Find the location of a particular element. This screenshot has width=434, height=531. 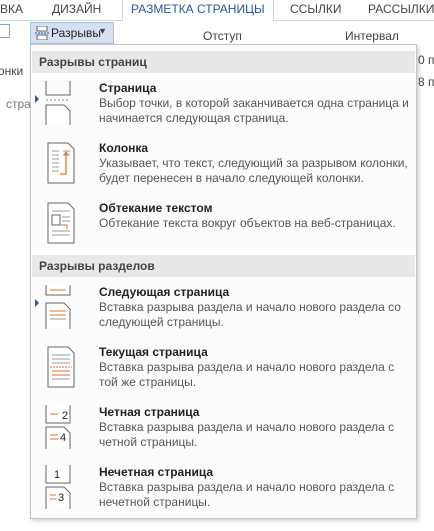

page-number-label: 4 is located at coordinates (63, 438).